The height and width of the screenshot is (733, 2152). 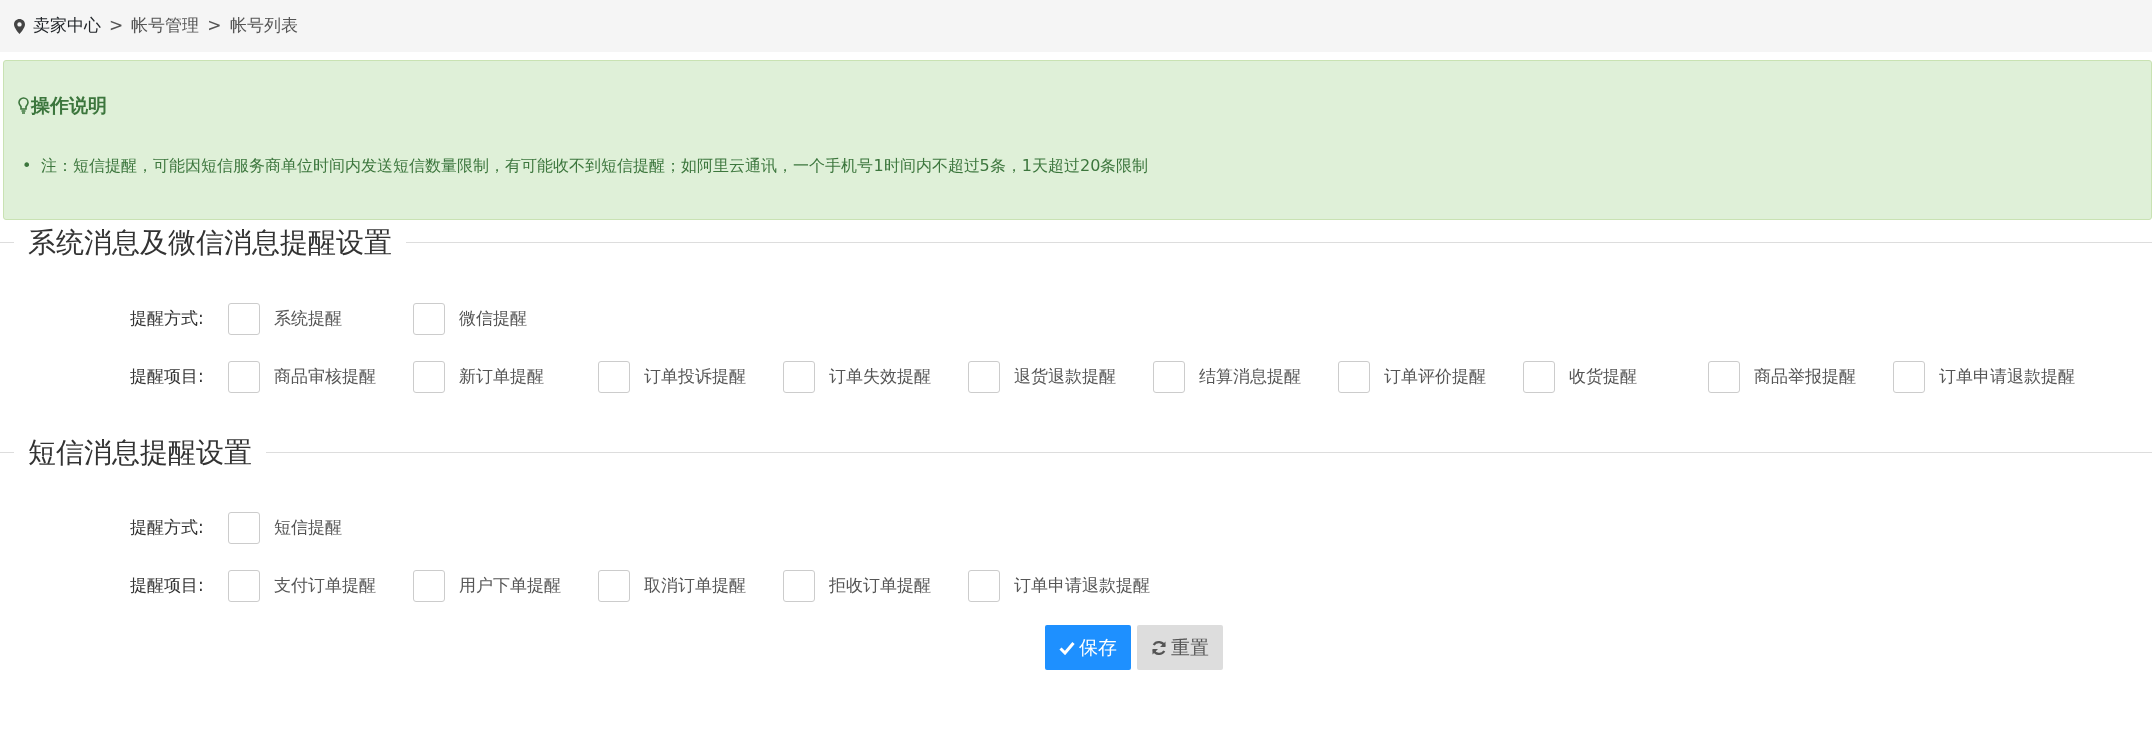 What do you see at coordinates (210, 243) in the screenshot?
I see `section-title: 系统消息及微信消息提醒设置` at bounding box center [210, 243].